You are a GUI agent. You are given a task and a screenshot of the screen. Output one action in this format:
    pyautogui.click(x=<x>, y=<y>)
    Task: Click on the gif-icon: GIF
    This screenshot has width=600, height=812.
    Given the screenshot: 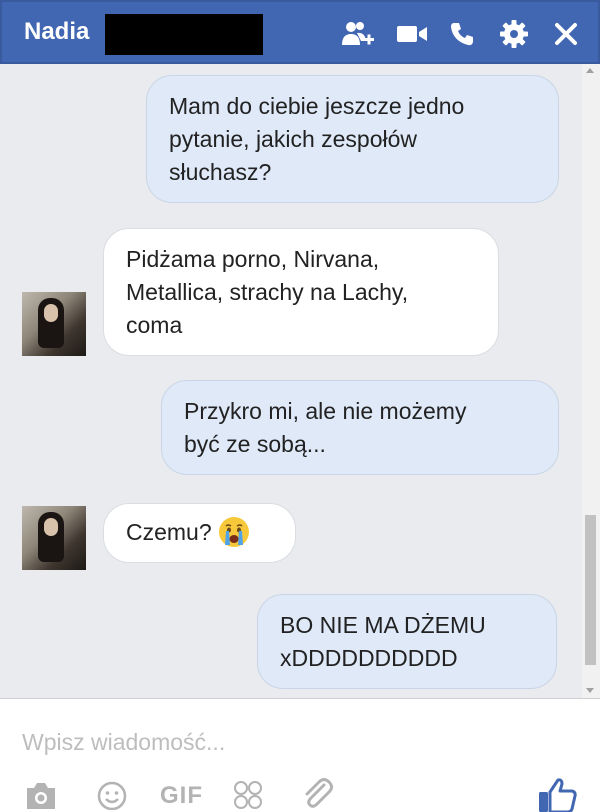 What is the action you would take?
    pyautogui.click(x=181, y=796)
    